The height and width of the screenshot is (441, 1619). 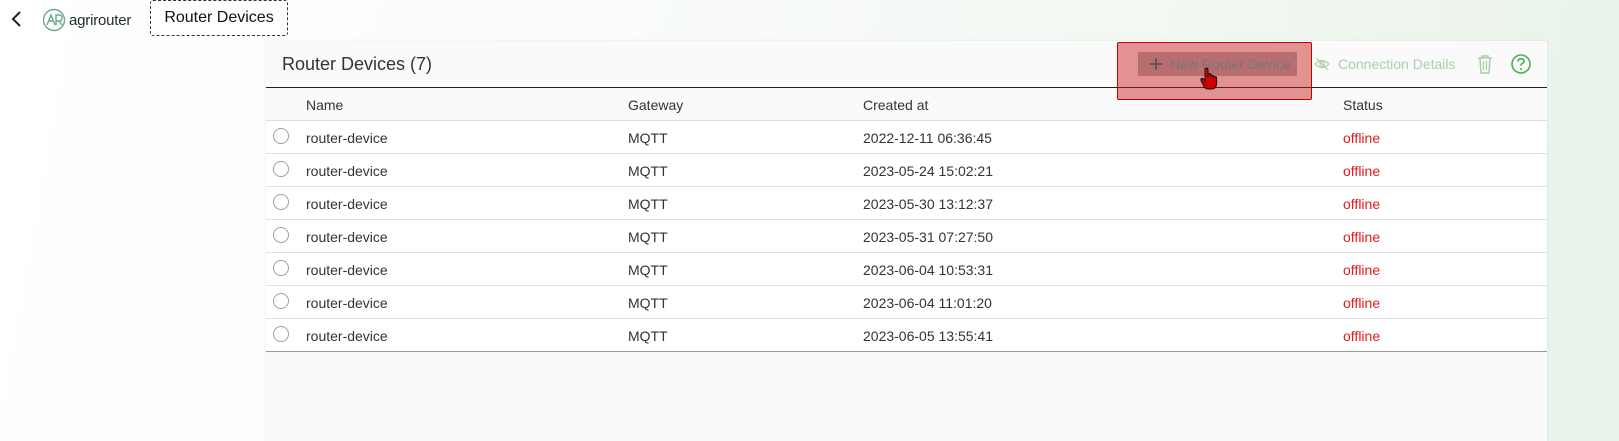 I want to click on page-title: Router Devices (7), so click(x=357, y=64).